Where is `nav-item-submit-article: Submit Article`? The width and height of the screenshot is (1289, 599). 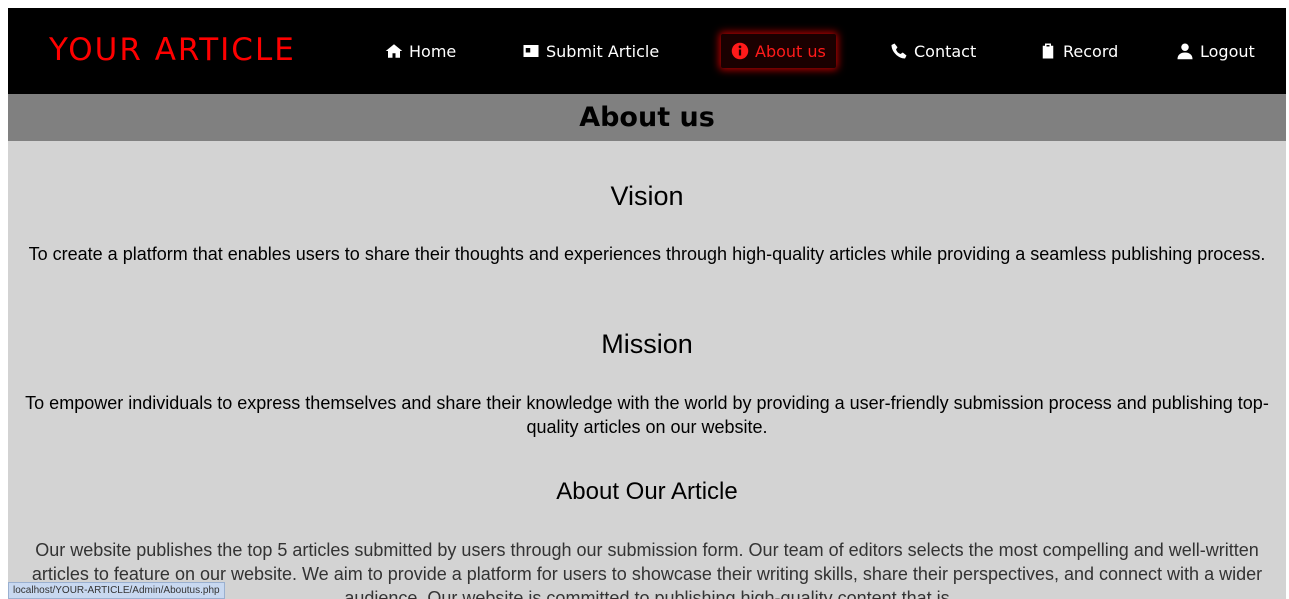 nav-item-submit-article: Submit Article is located at coordinates (590, 51).